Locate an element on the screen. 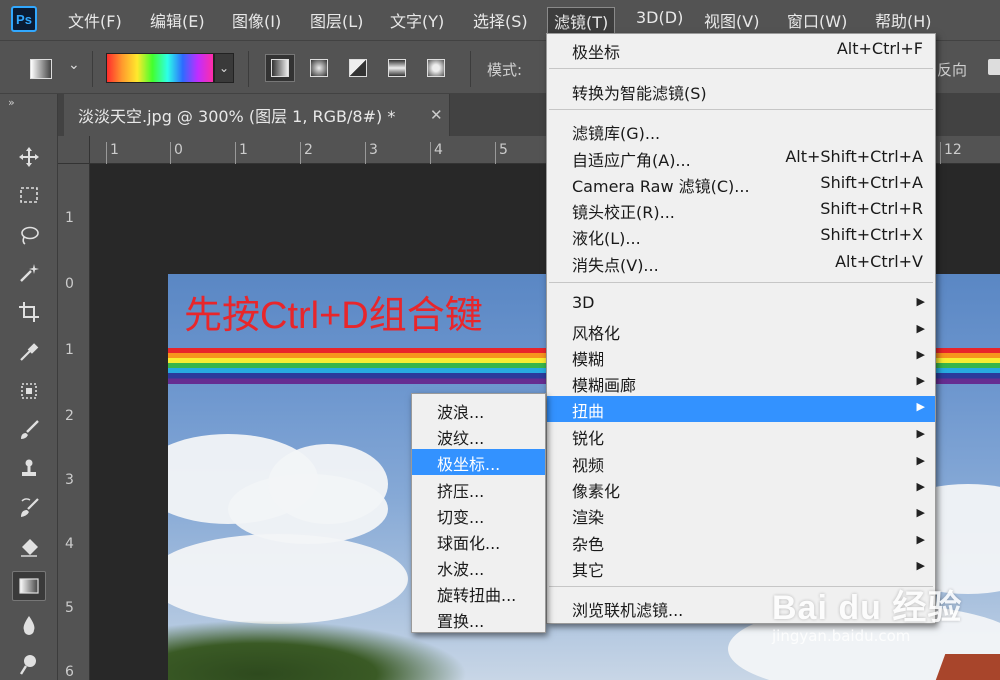  ruler-tick: 12 is located at coordinates (951, 153).